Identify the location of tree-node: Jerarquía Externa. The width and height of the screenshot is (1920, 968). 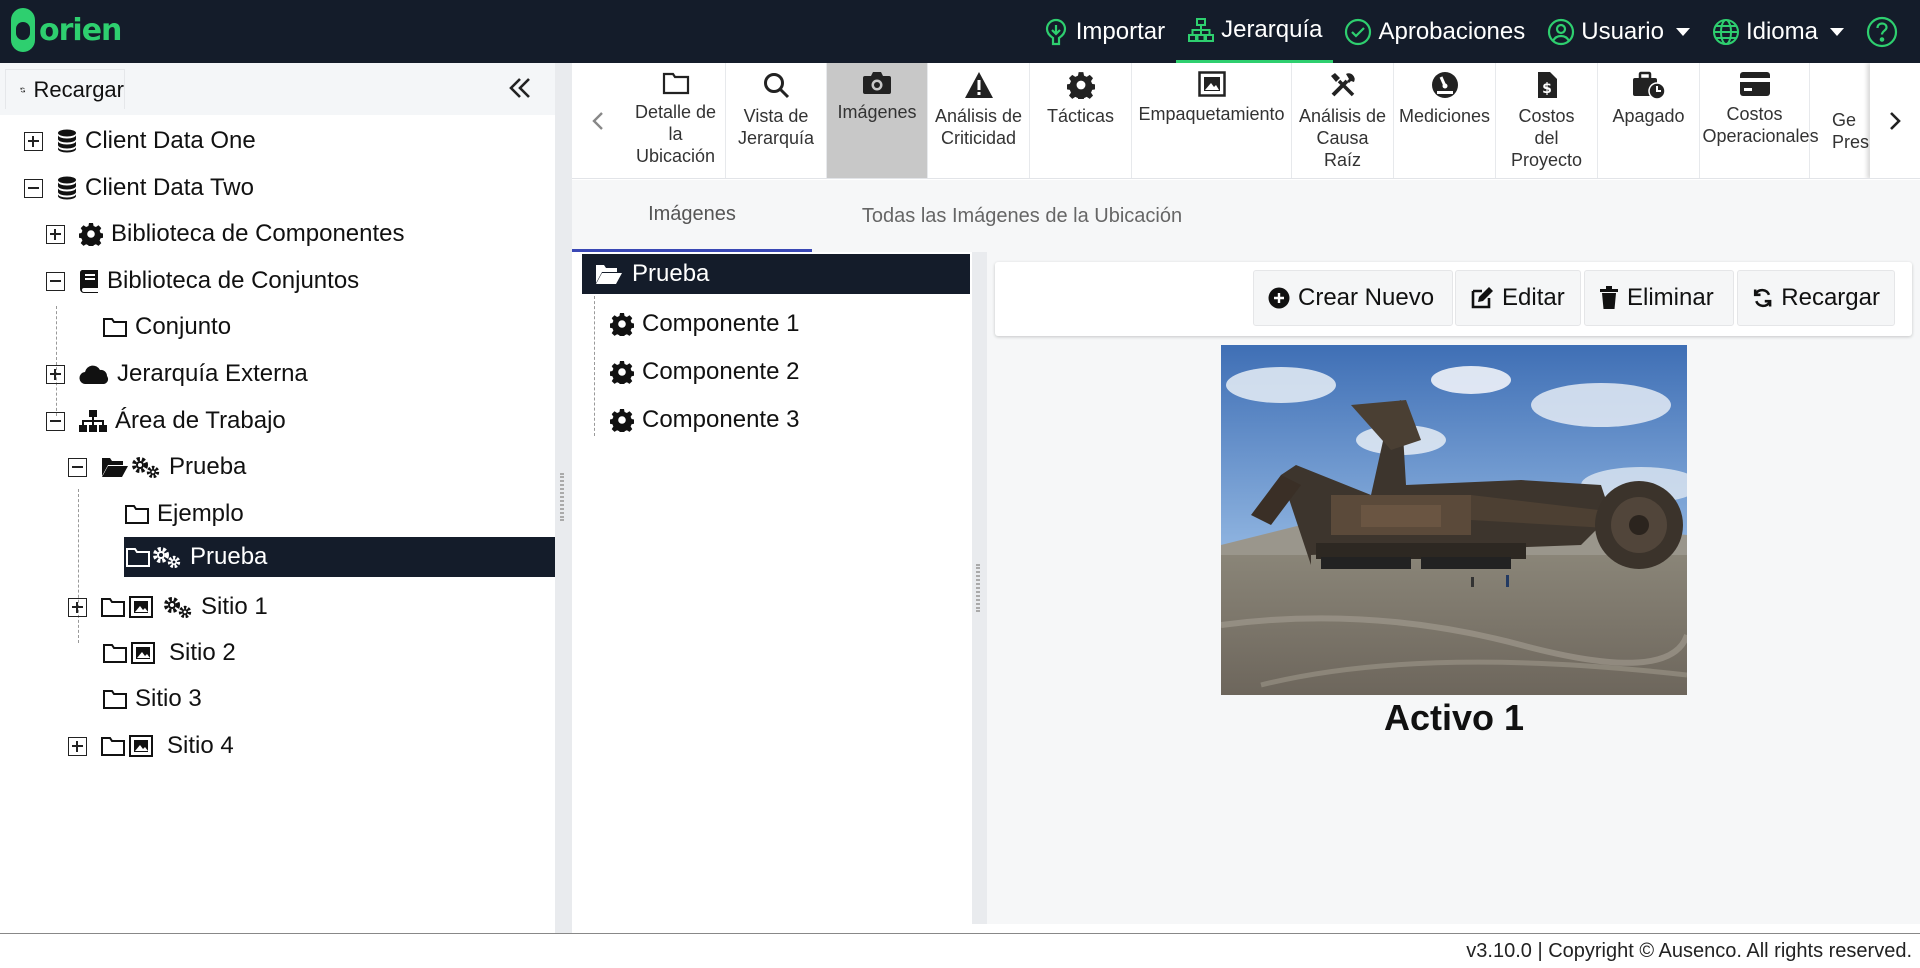
(177, 374).